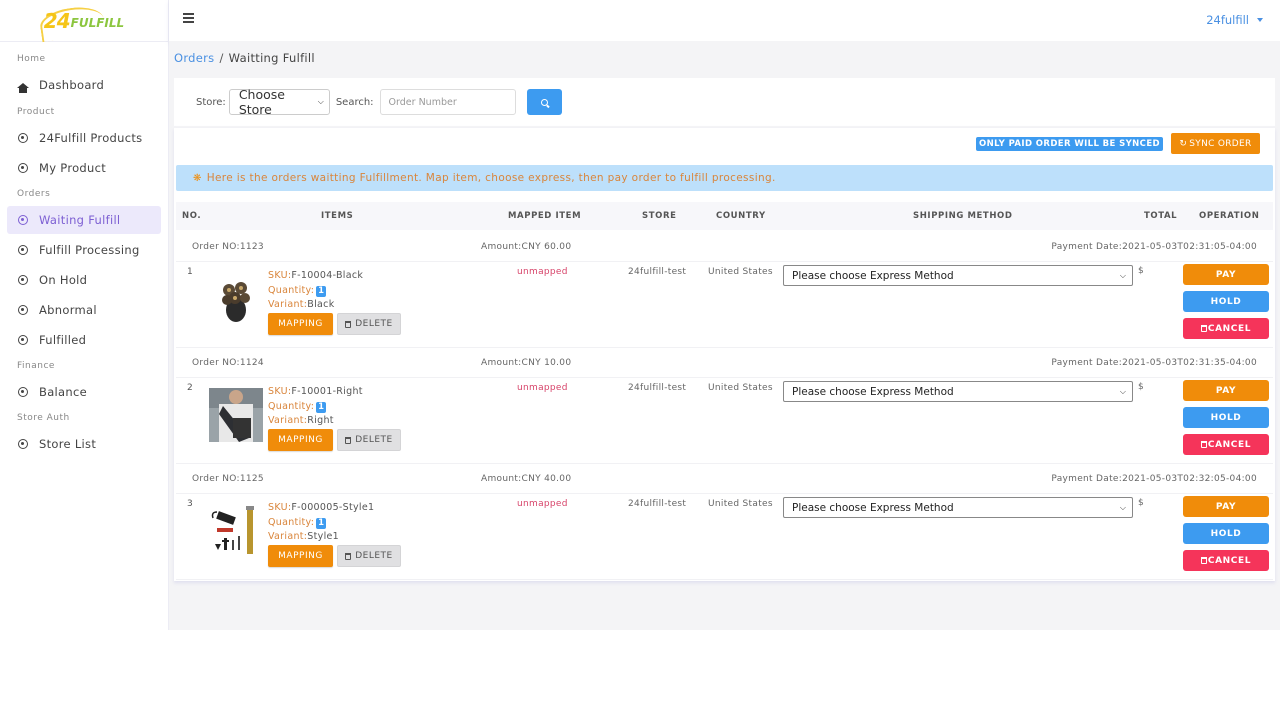  What do you see at coordinates (1229, 216) in the screenshot?
I see `col-operation: OPERATION` at bounding box center [1229, 216].